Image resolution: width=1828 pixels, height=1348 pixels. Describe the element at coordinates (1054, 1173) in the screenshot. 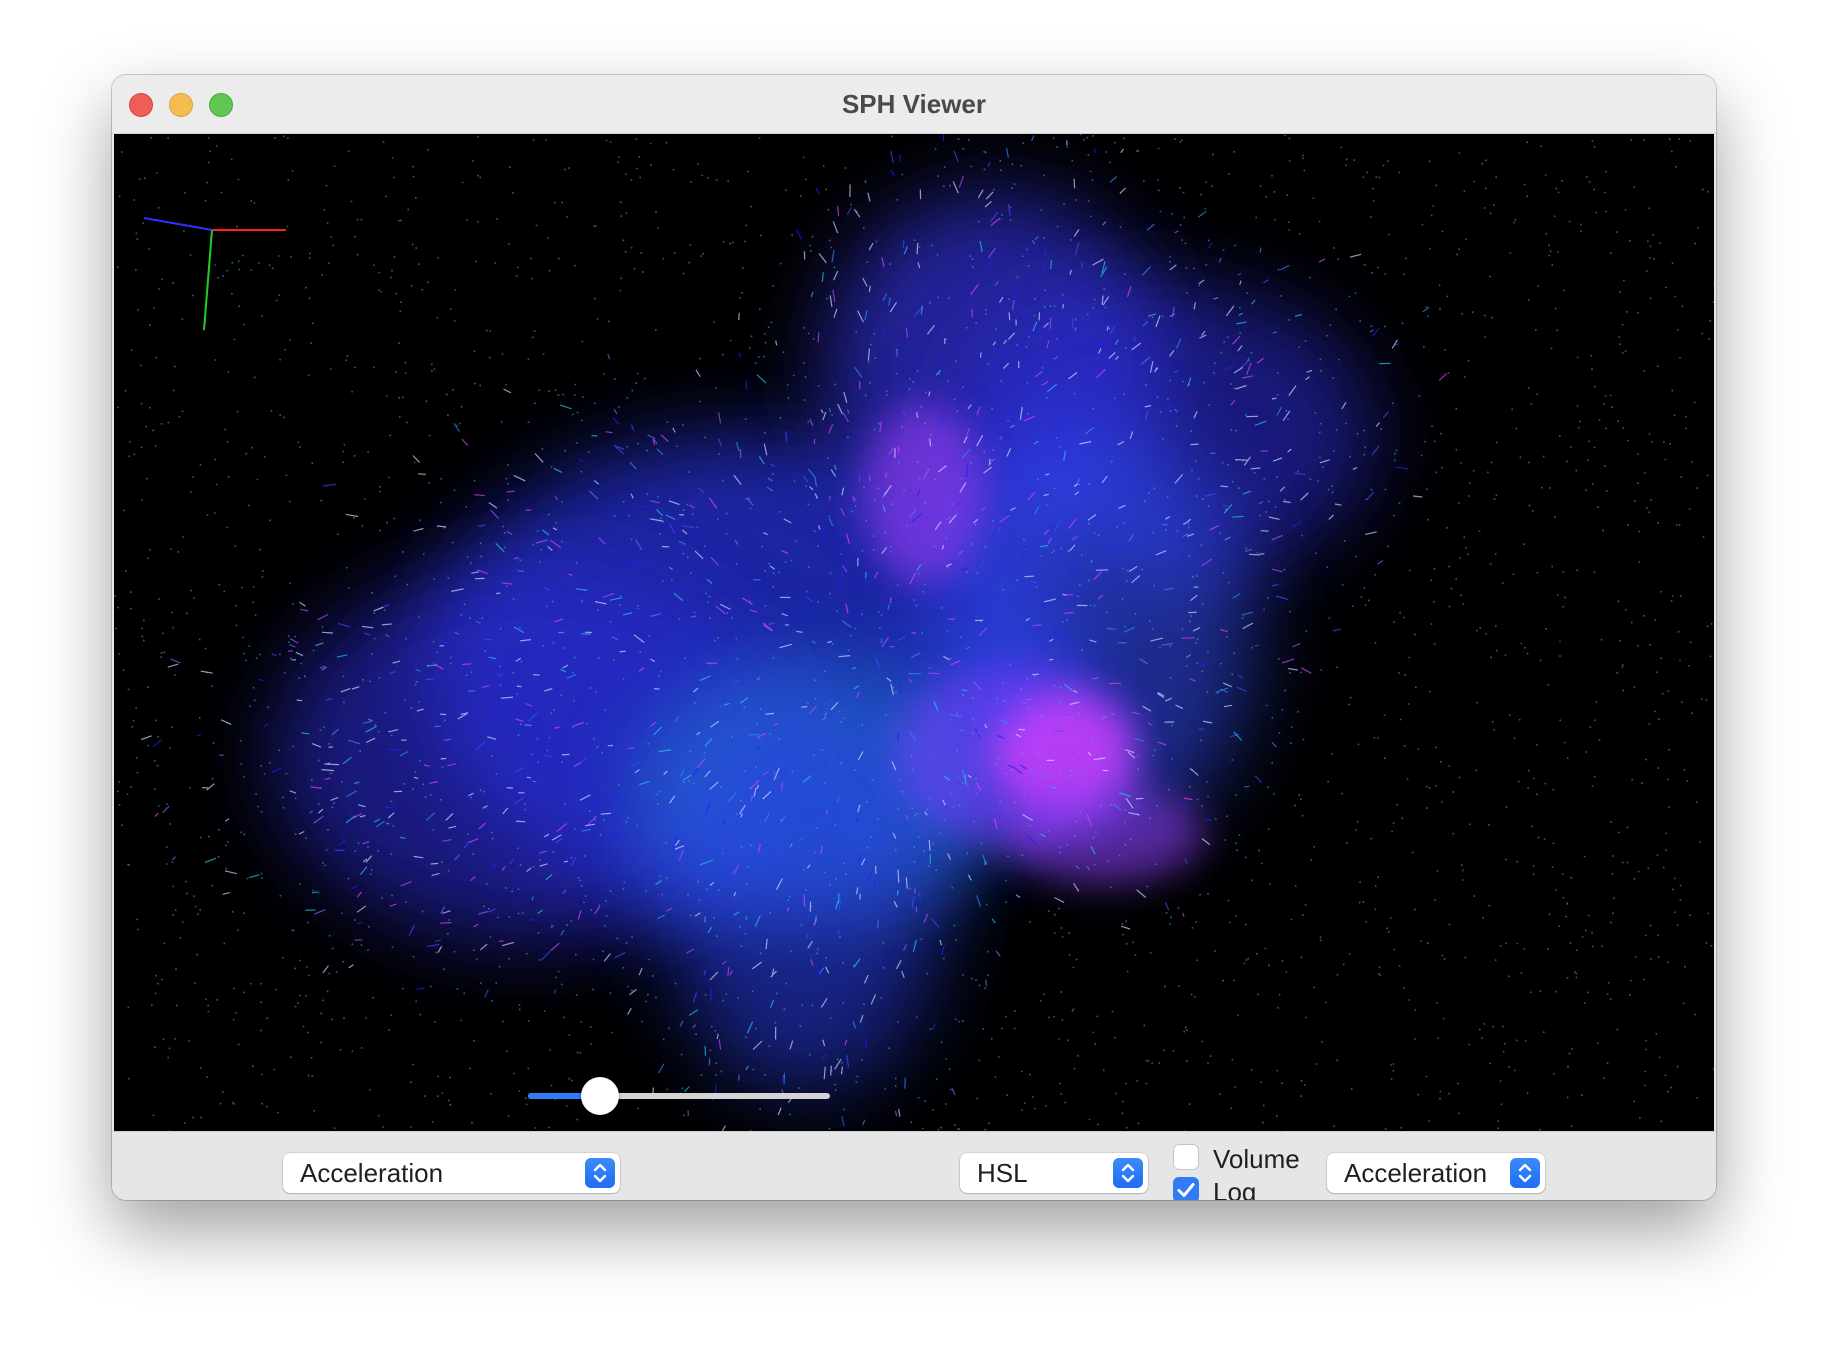

I see `colormap-popup: HSL` at that location.